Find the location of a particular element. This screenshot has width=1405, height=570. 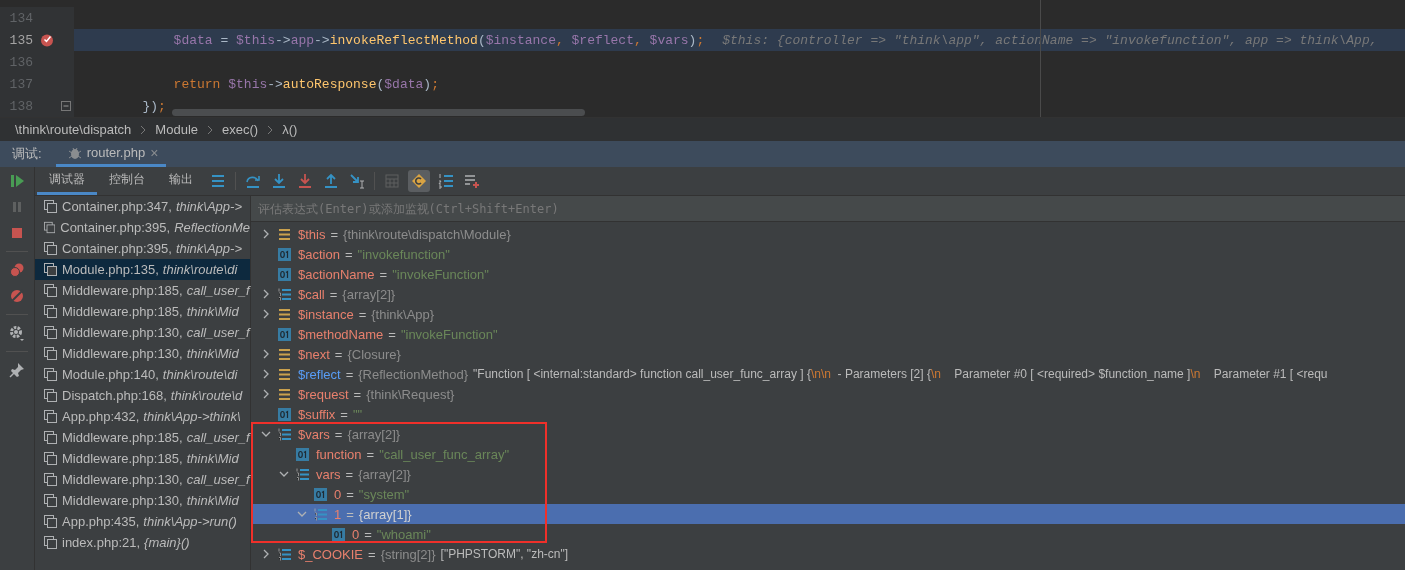

step-out-icon is located at coordinates (331, 181).